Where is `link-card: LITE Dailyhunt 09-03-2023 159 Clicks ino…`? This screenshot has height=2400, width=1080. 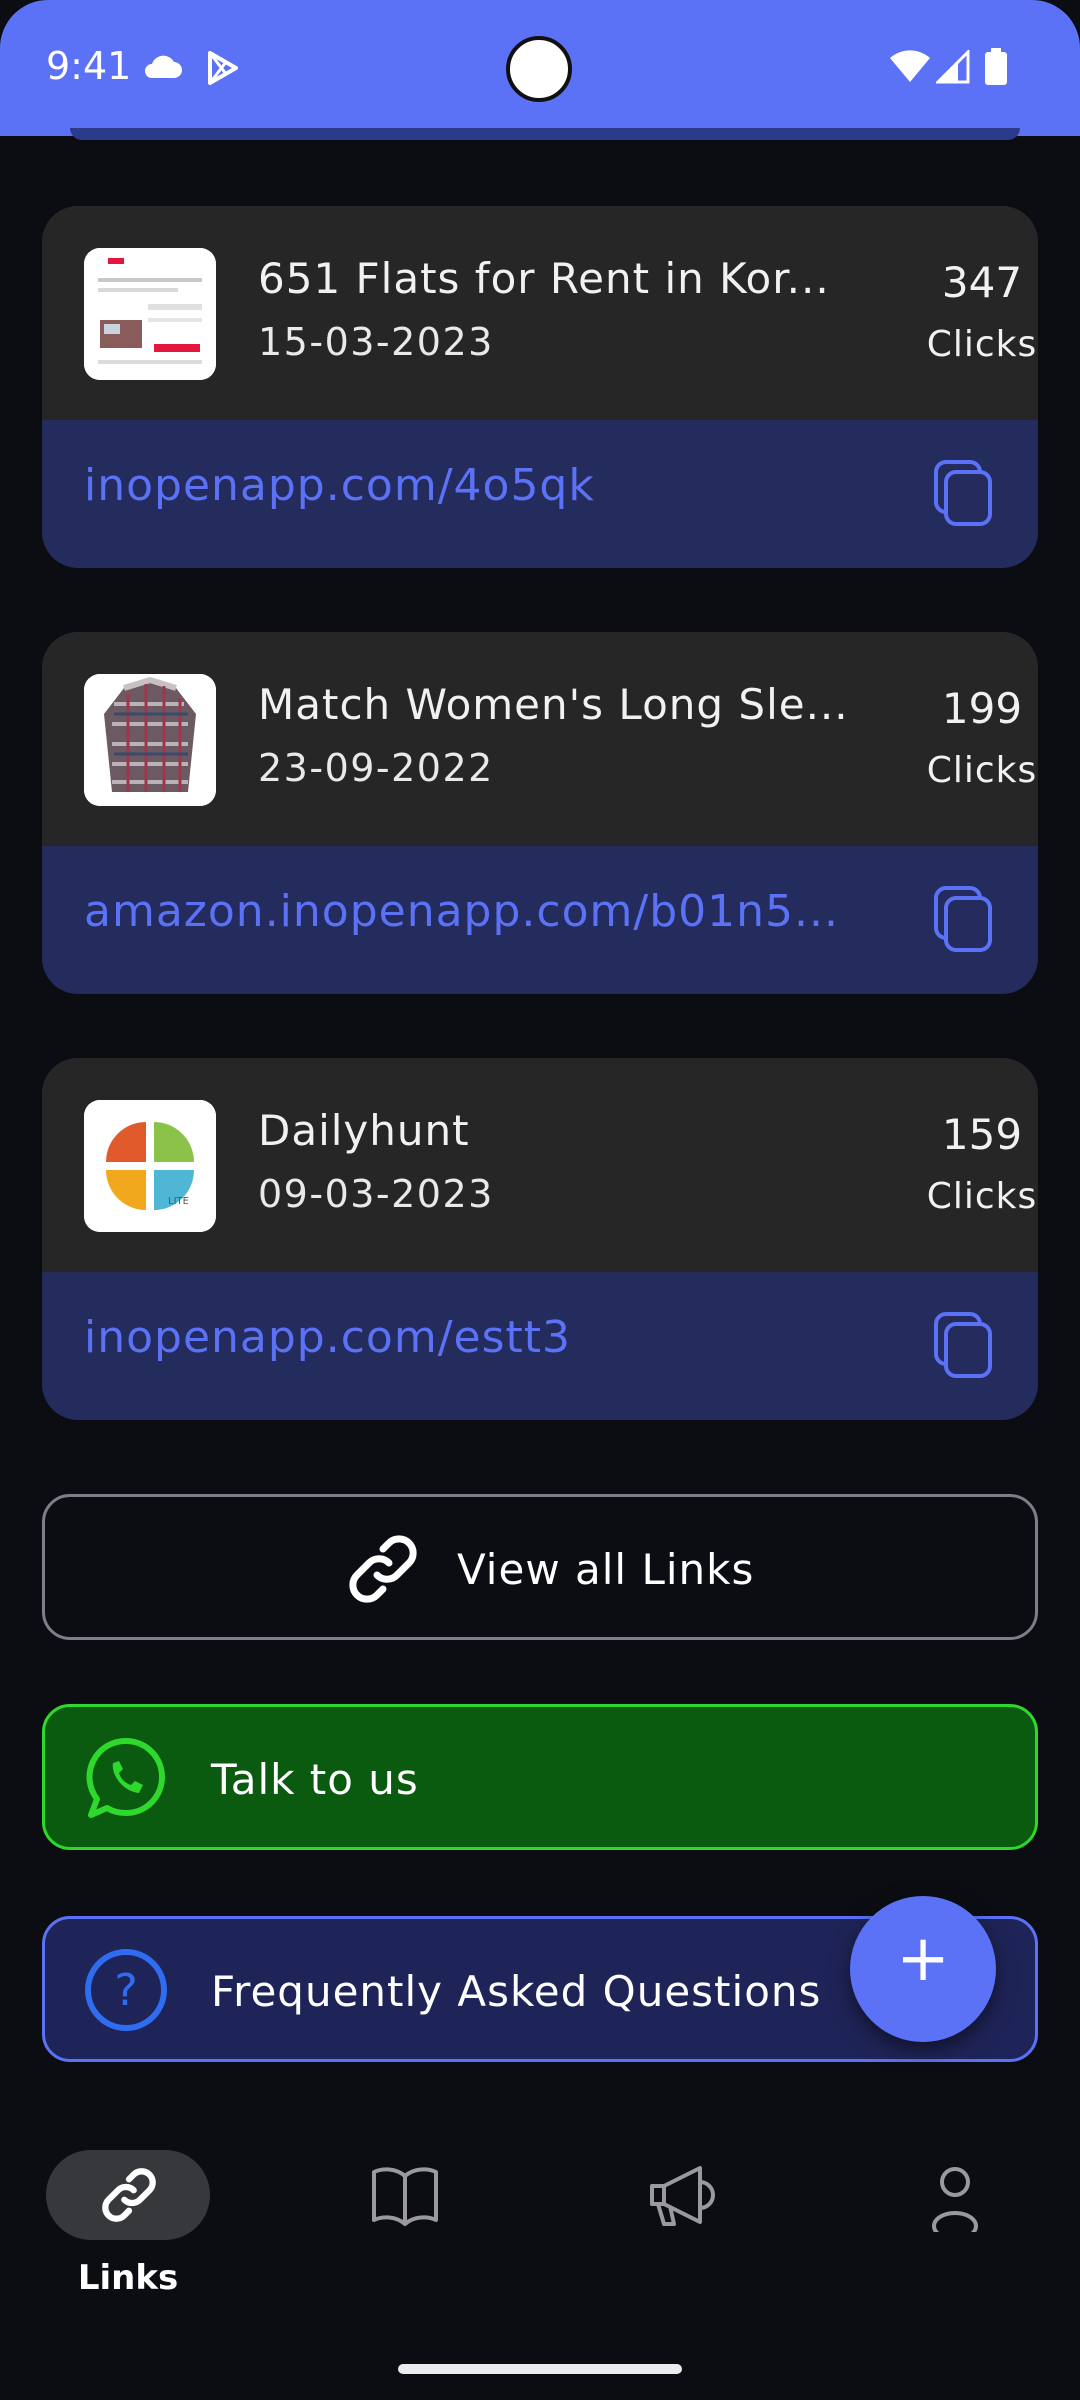 link-card: LITE Dailyhunt 09-03-2023 159 Clicks ino… is located at coordinates (540, 1239).